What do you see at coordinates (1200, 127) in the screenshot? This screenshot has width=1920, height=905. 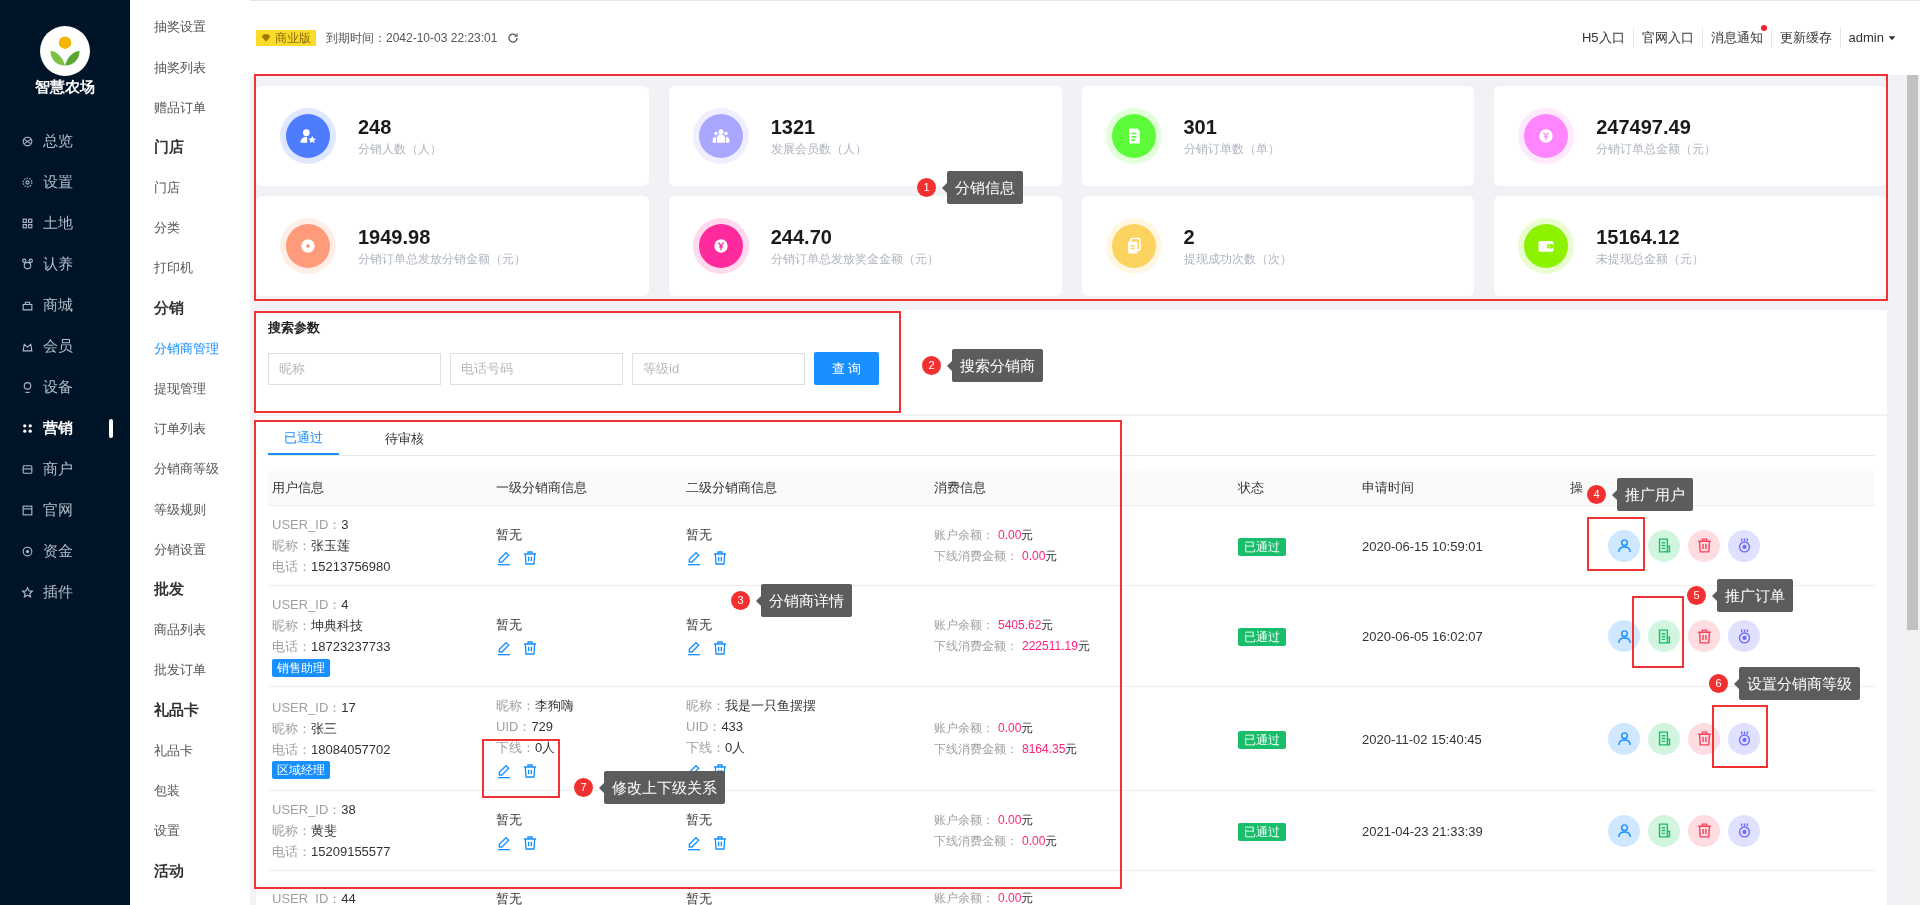 I see `stat-value: 301` at bounding box center [1200, 127].